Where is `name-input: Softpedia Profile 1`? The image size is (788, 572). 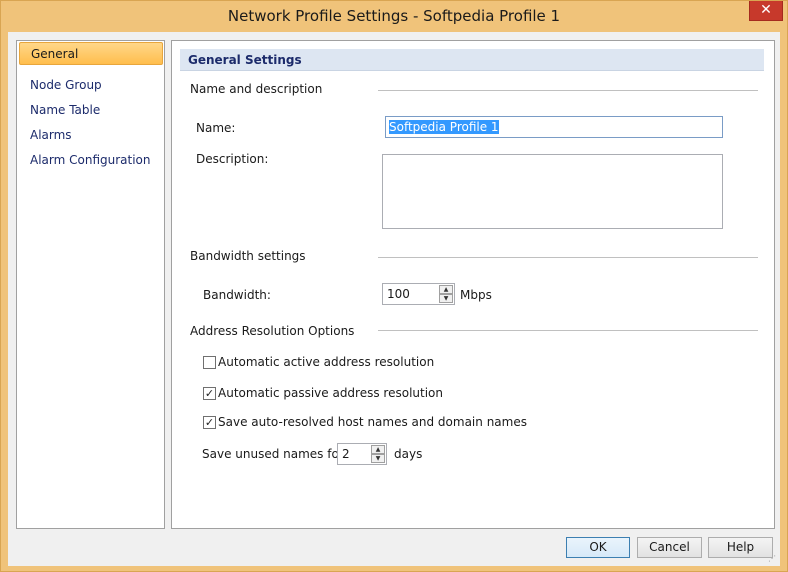 name-input: Softpedia Profile 1 is located at coordinates (554, 127).